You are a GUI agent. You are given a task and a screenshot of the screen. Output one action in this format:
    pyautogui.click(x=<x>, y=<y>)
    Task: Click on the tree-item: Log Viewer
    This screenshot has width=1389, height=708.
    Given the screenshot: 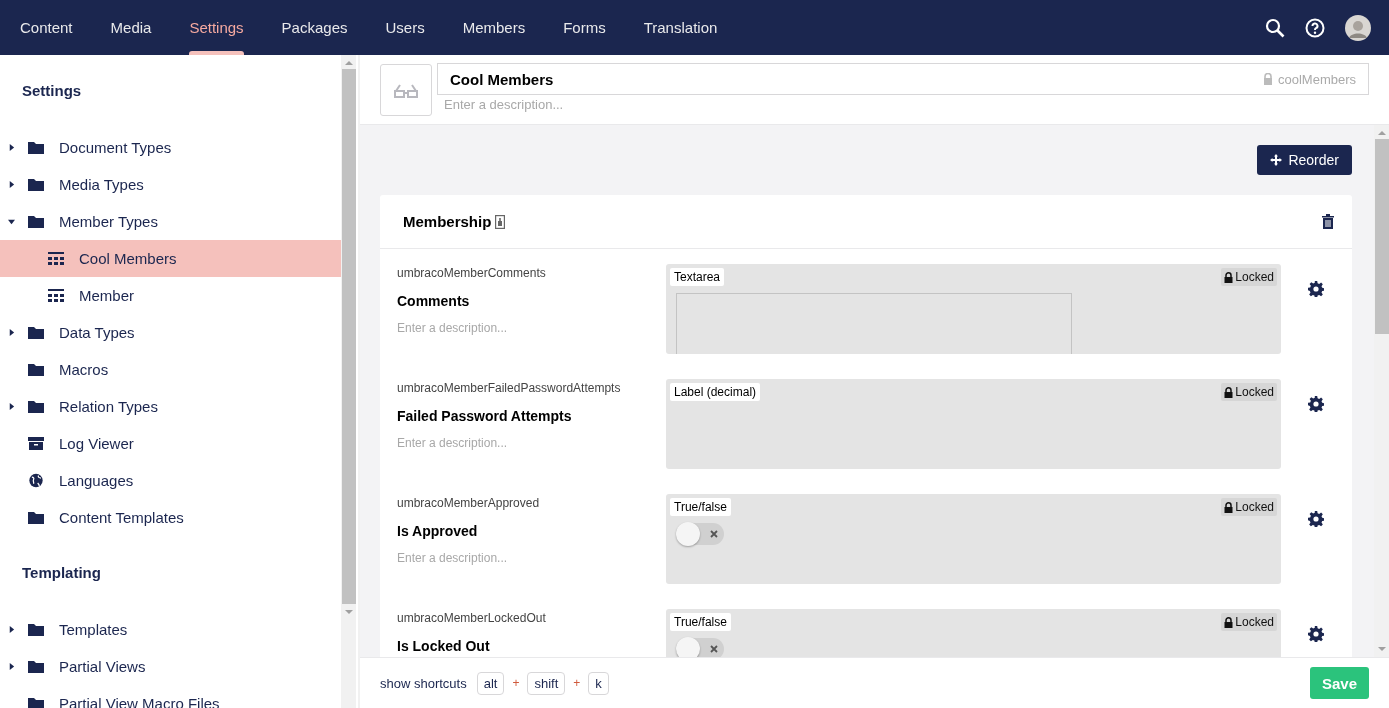 What is the action you would take?
    pyautogui.click(x=170, y=443)
    